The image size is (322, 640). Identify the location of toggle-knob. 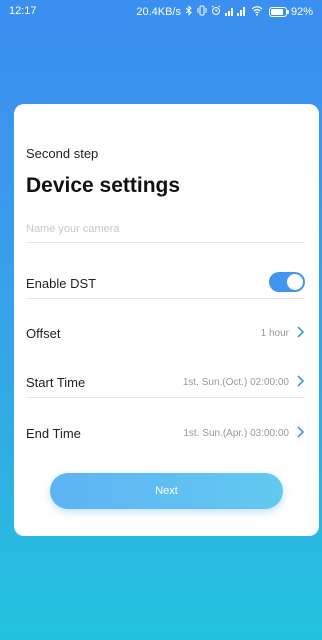
(295, 282).